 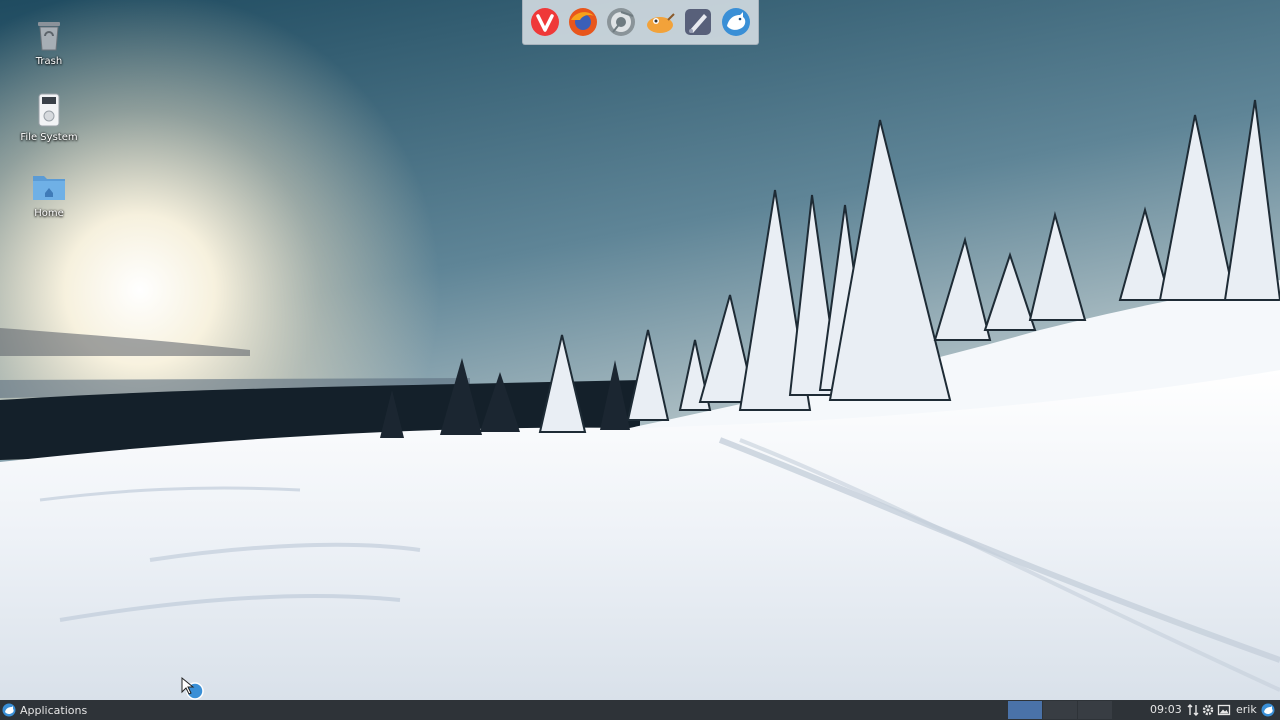 I want to click on drive-icon, so click(x=49, y=110).